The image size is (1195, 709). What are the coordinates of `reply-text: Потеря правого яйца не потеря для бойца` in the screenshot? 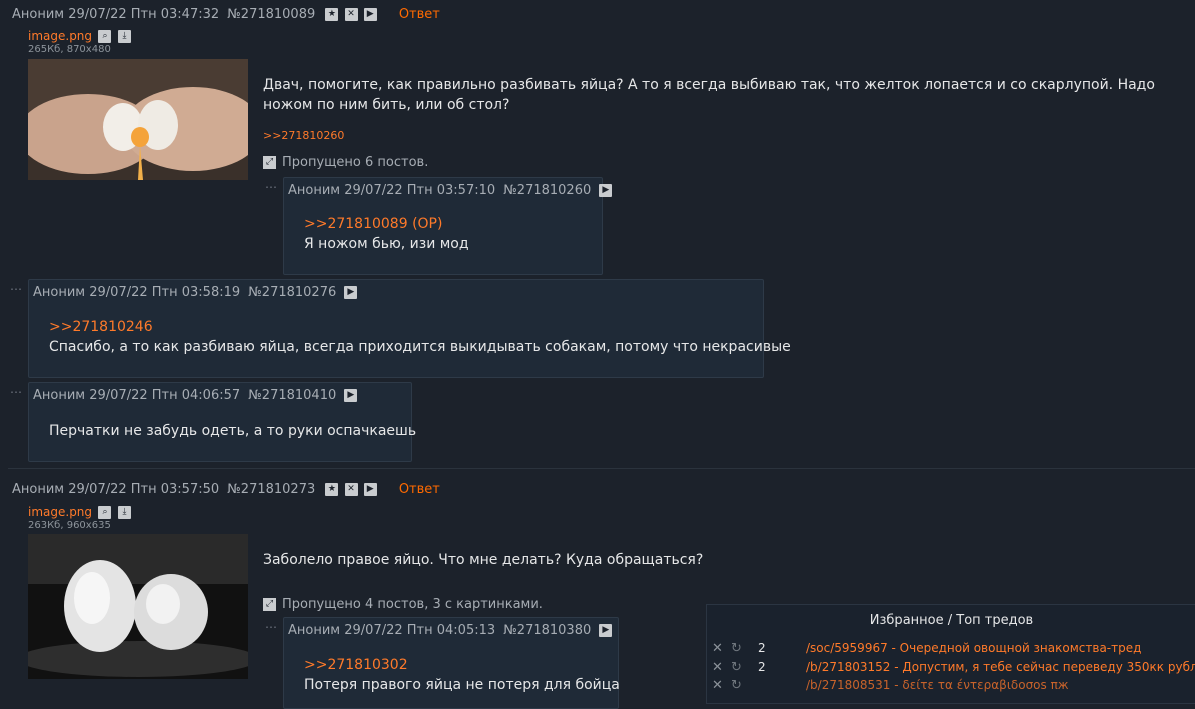 It's located at (462, 685).